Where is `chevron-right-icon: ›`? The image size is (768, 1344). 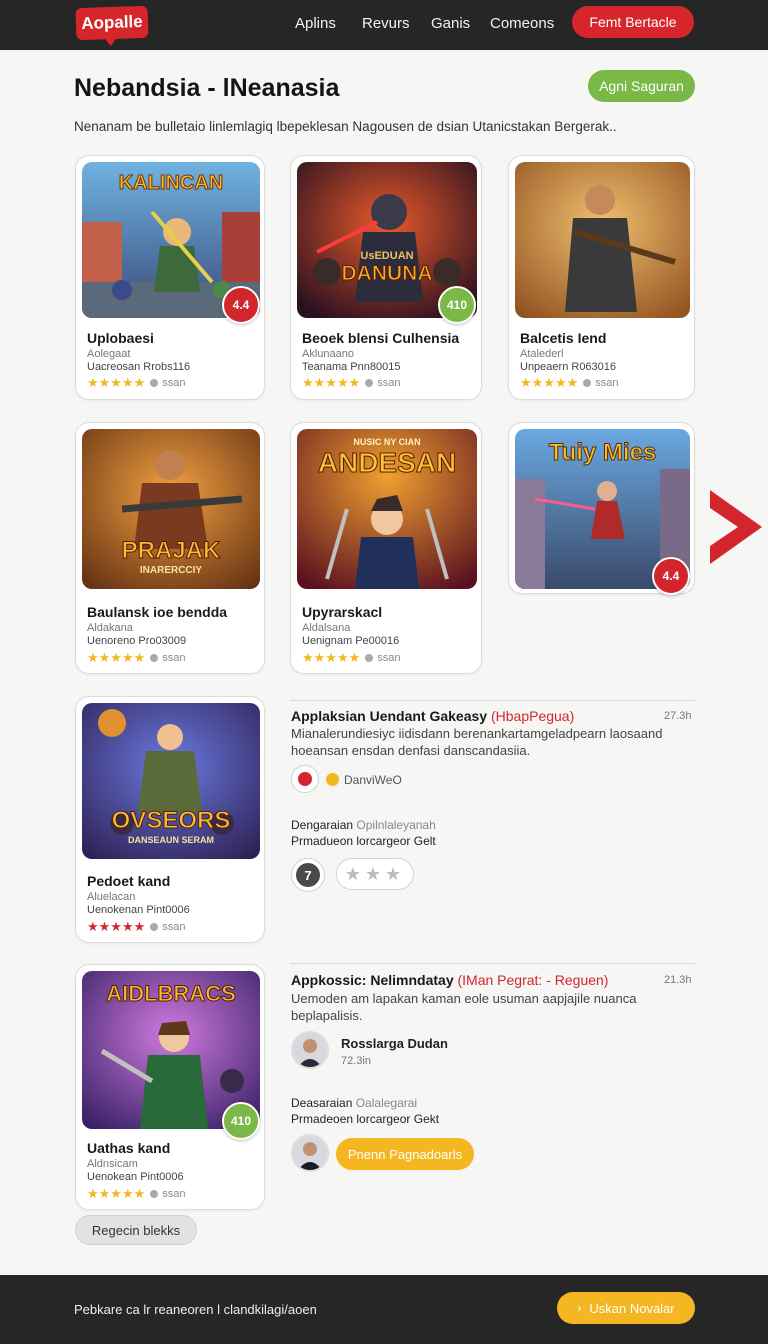 chevron-right-icon: › is located at coordinates (579, 1308).